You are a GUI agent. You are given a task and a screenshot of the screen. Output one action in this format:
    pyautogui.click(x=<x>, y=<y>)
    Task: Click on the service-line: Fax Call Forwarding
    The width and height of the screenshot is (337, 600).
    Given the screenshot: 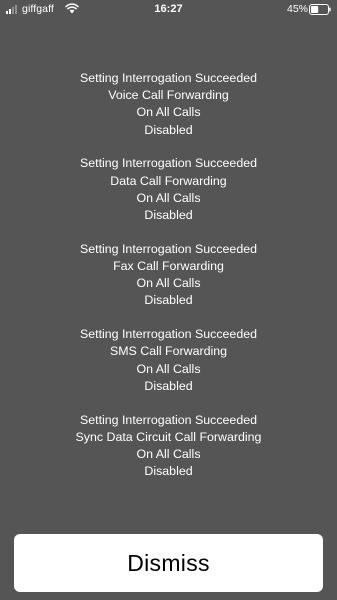 What is the action you would take?
    pyautogui.click(x=168, y=266)
    